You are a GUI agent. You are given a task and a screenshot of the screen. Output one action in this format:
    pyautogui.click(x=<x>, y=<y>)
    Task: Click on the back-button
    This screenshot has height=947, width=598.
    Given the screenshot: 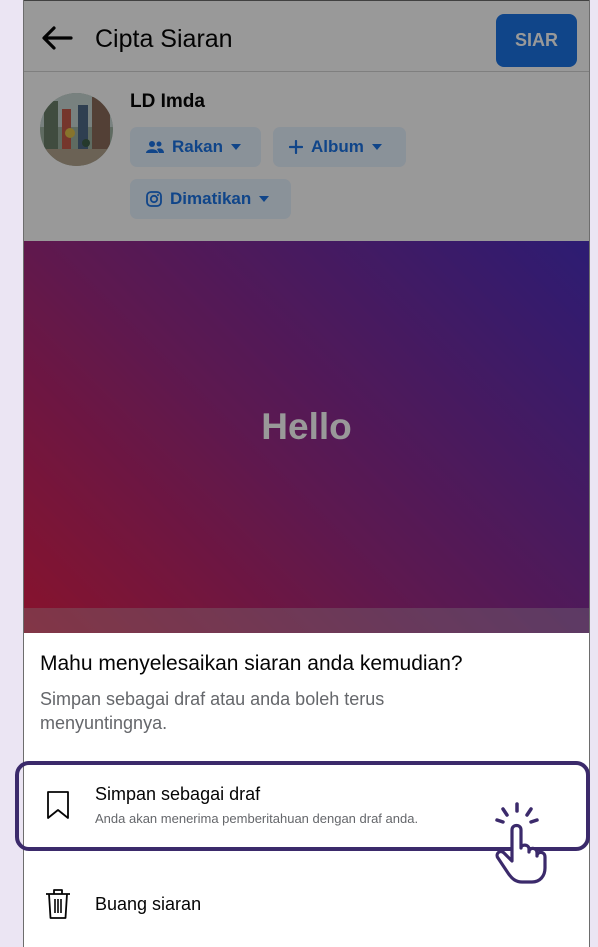 What is the action you would take?
    pyautogui.click(x=57, y=38)
    